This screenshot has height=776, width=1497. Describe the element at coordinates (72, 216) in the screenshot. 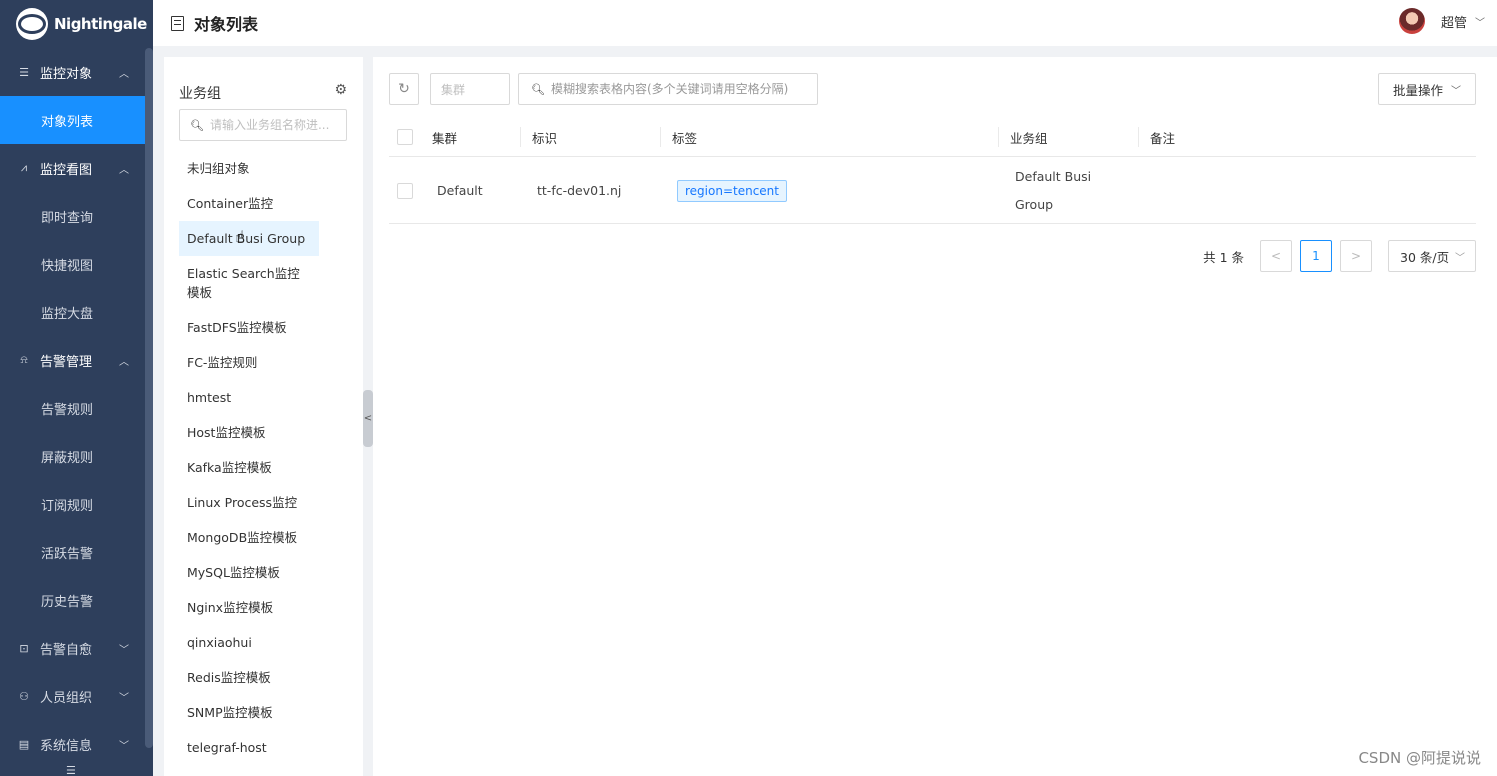

I see `nav-item-instant-query: 即时查询` at that location.